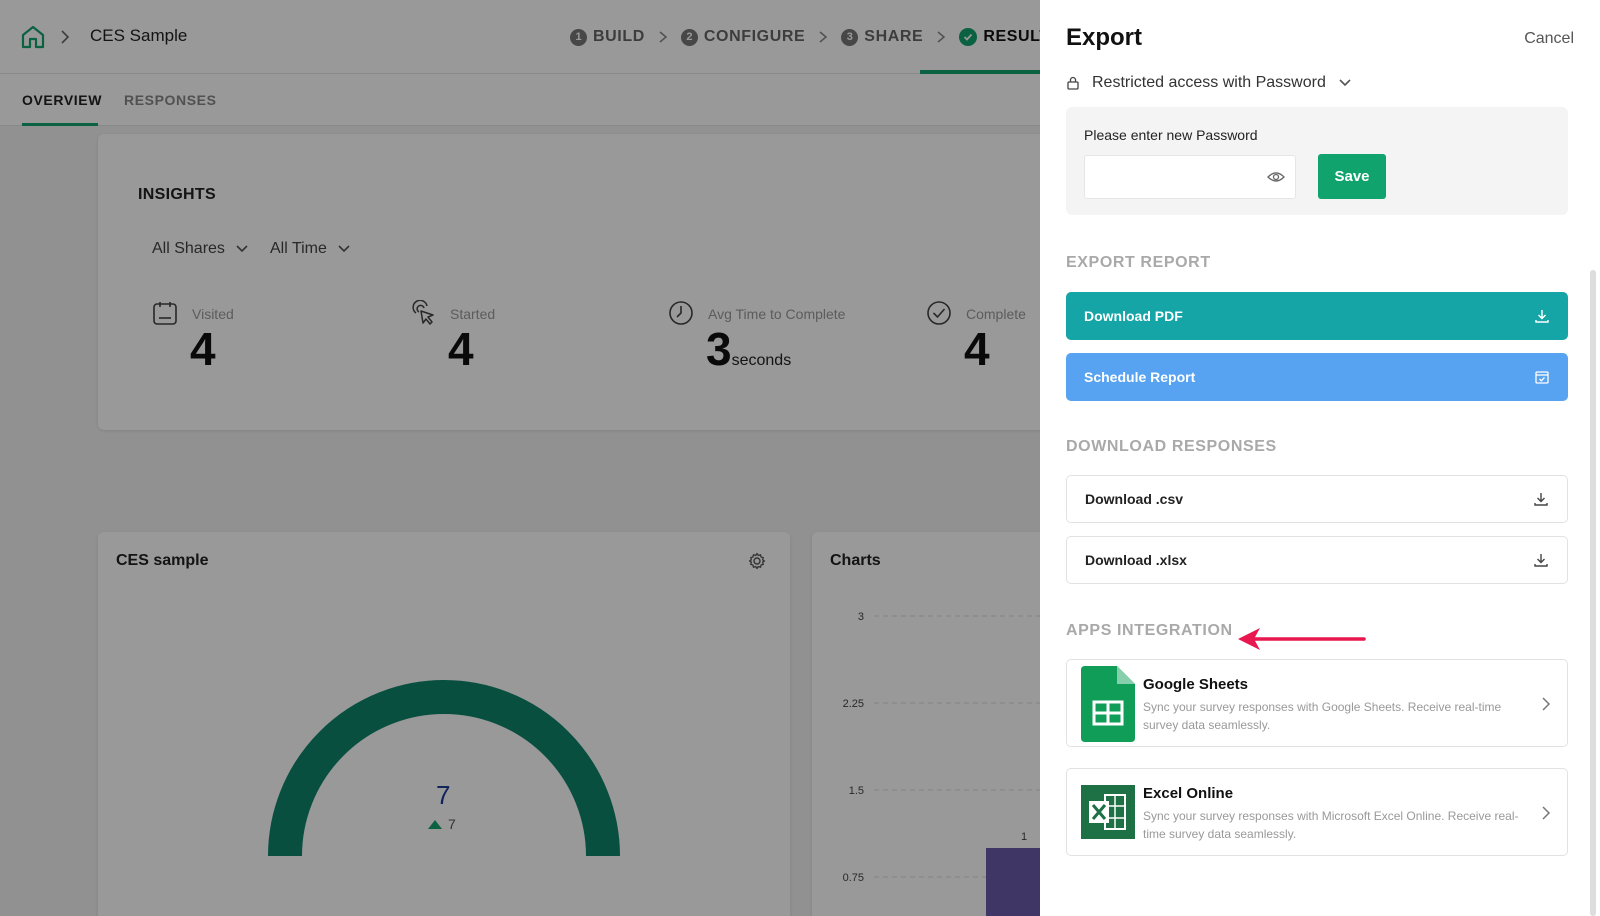 The image size is (1600, 916). What do you see at coordinates (1108, 704) in the screenshot?
I see `google-sheets-icon` at bounding box center [1108, 704].